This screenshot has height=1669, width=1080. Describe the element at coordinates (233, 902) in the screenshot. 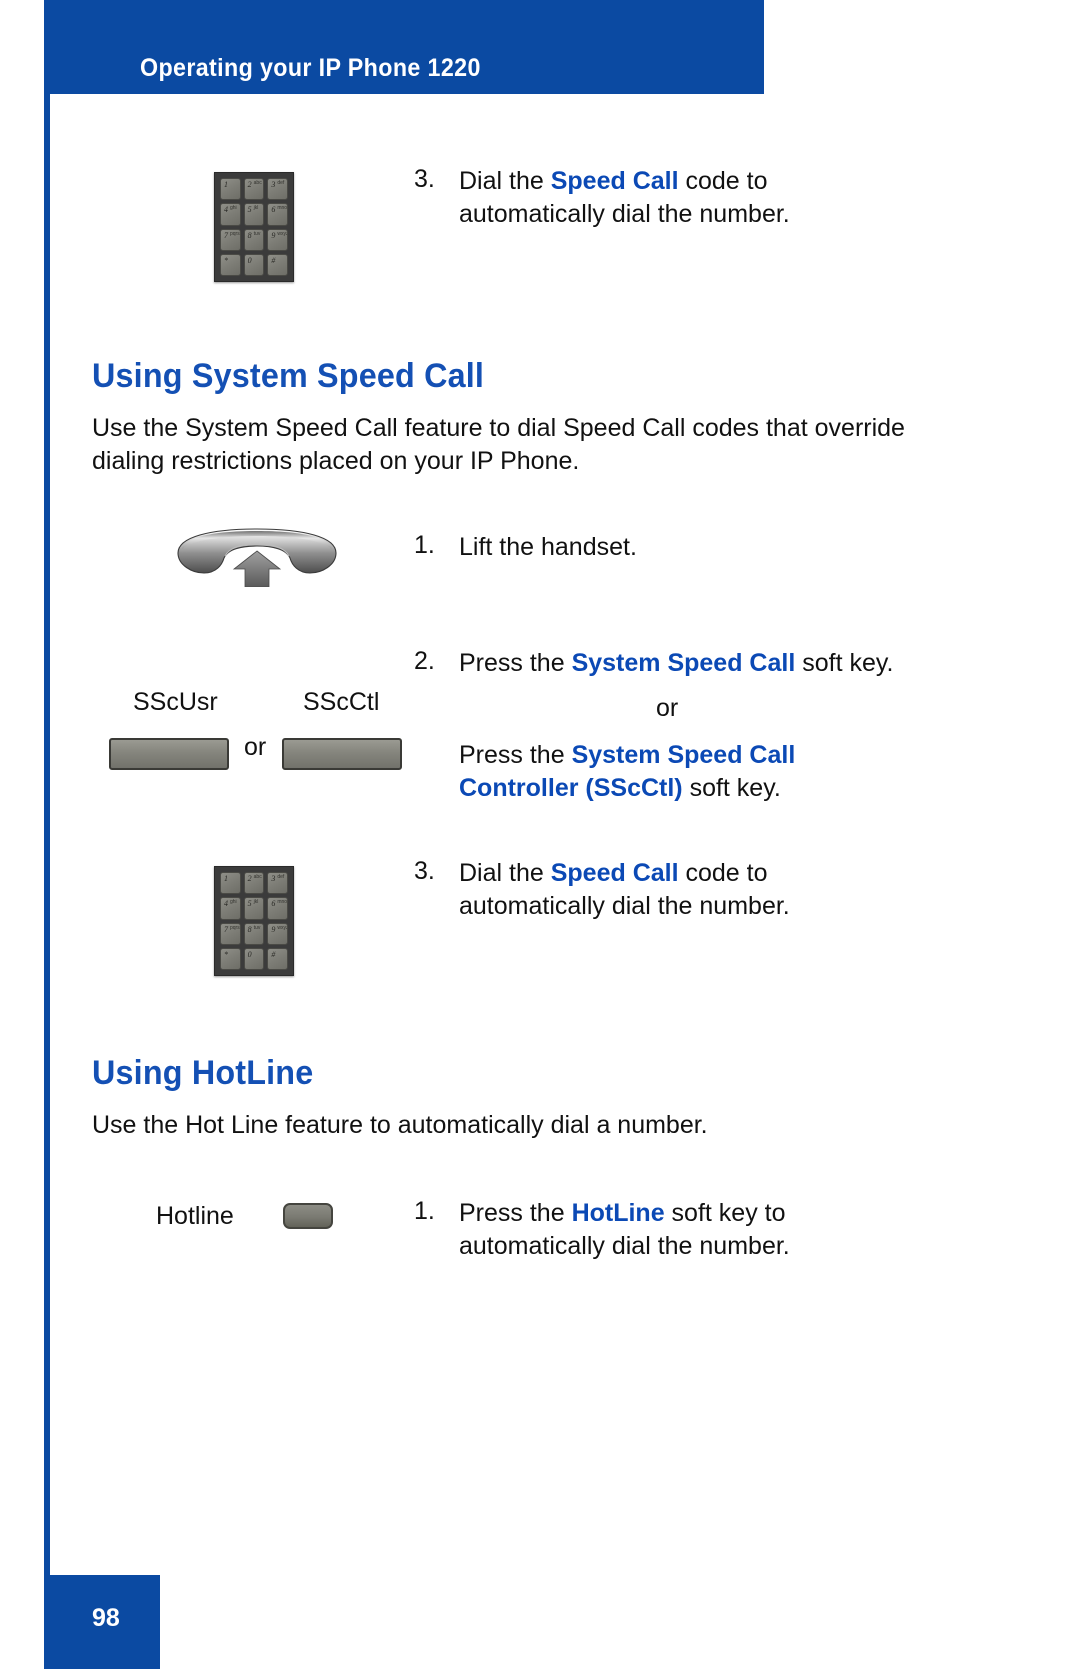

I see `keypad-key-letters: ghi` at that location.